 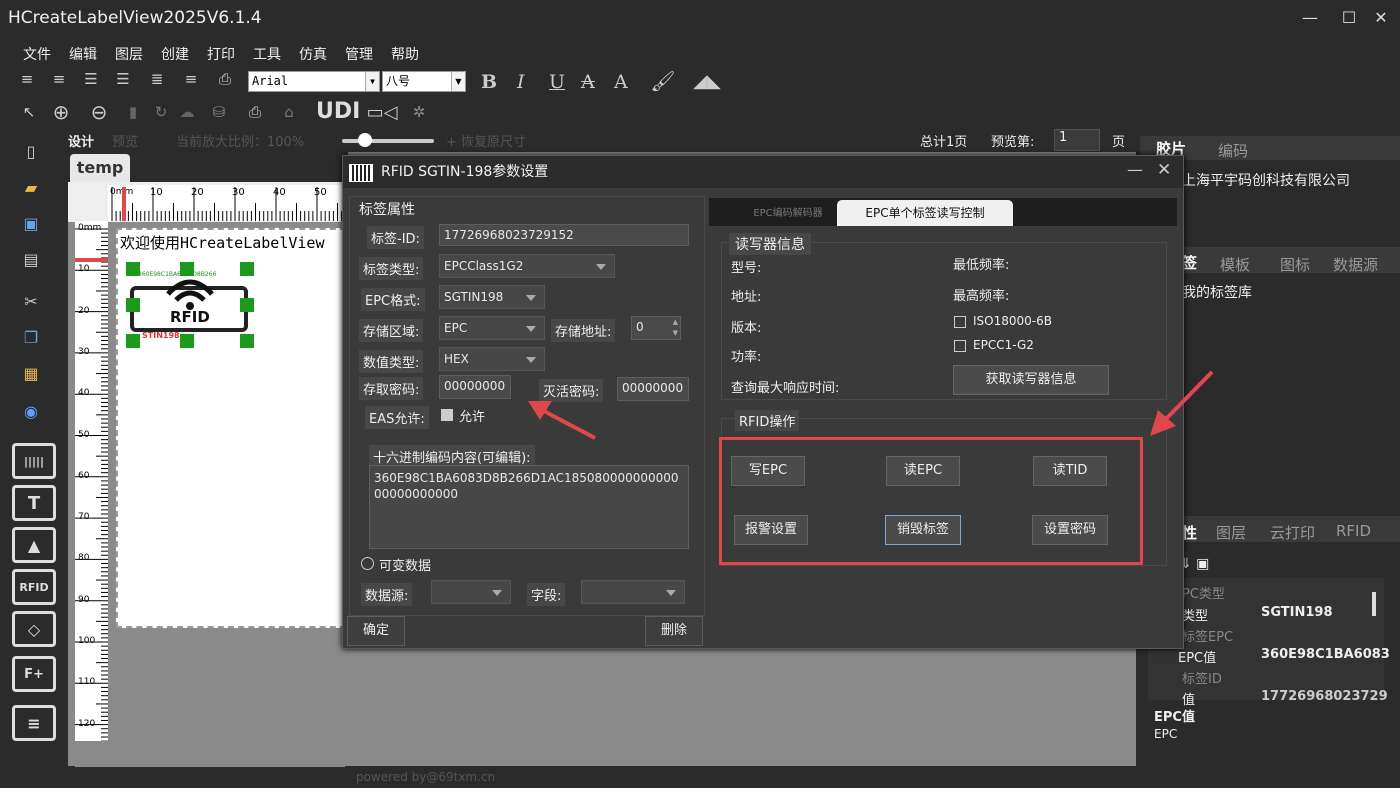 What do you see at coordinates (540, 410) in the screenshot?
I see `arrowhead-icon` at bounding box center [540, 410].